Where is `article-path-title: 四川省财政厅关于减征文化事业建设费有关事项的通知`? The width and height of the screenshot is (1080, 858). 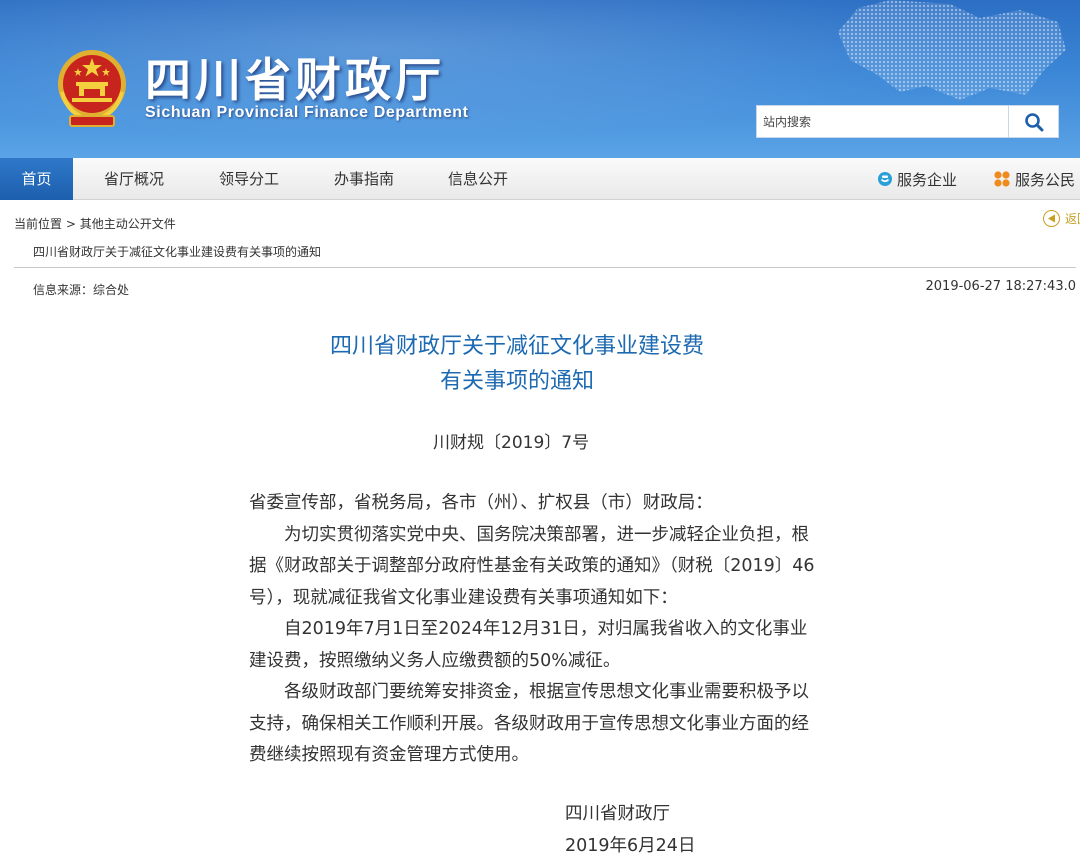
article-path-title: 四川省财政厅关于减征文化事业建设费有关事项的通知 is located at coordinates (177, 252).